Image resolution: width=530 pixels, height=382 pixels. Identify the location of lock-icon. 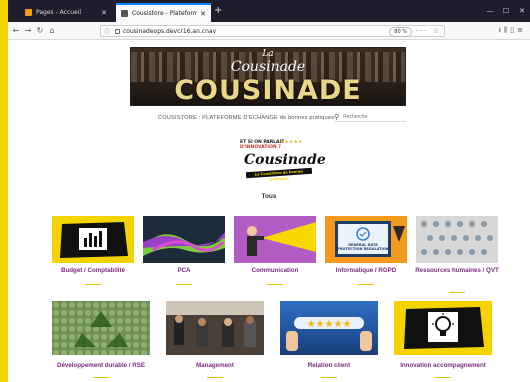
(117, 31).